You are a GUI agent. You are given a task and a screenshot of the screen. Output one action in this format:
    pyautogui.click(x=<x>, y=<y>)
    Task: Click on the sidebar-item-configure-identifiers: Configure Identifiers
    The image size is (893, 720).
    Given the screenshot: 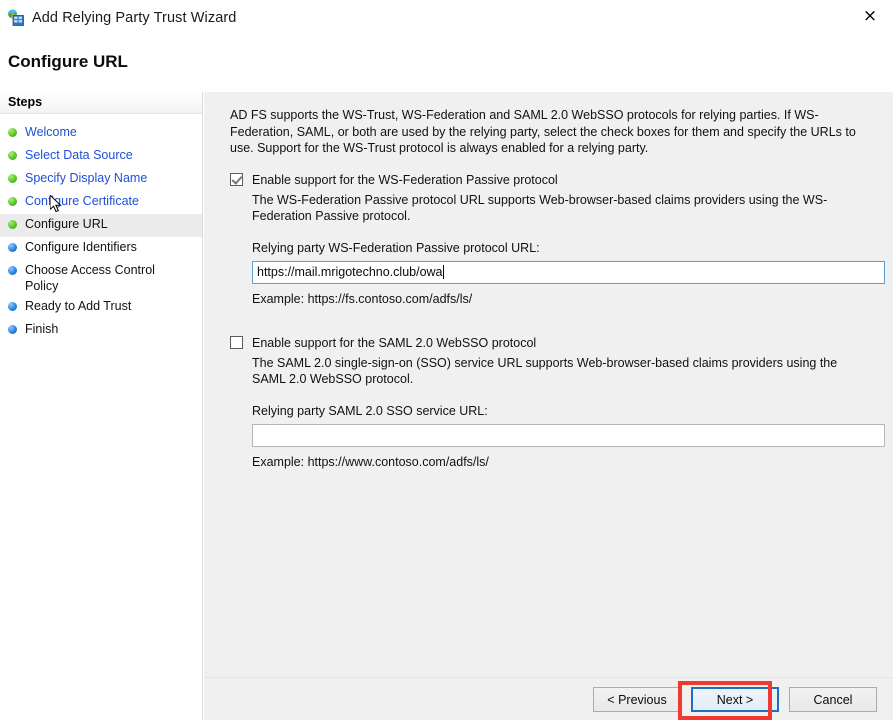 What is the action you would take?
    pyautogui.click(x=101, y=248)
    